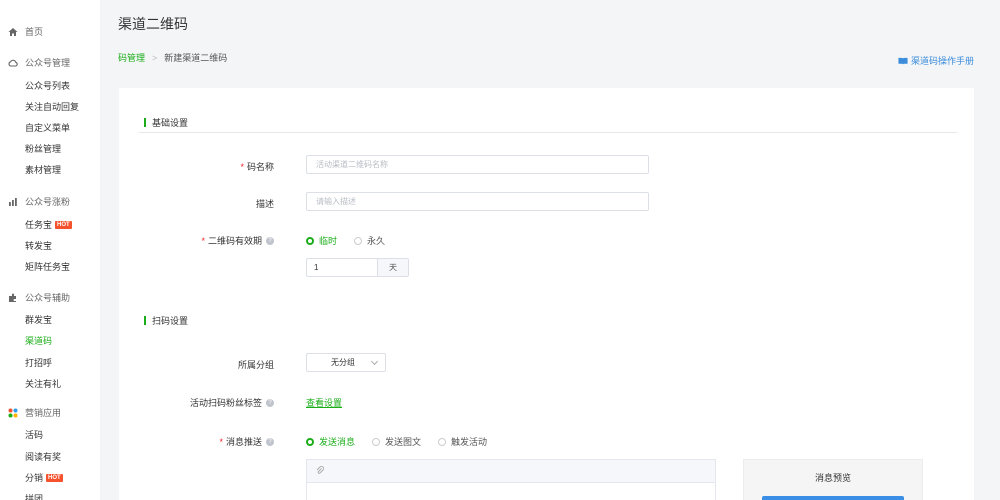 This screenshot has width=1000, height=500. I want to click on sidebar-item-fans: 粉丝管理, so click(43, 148).